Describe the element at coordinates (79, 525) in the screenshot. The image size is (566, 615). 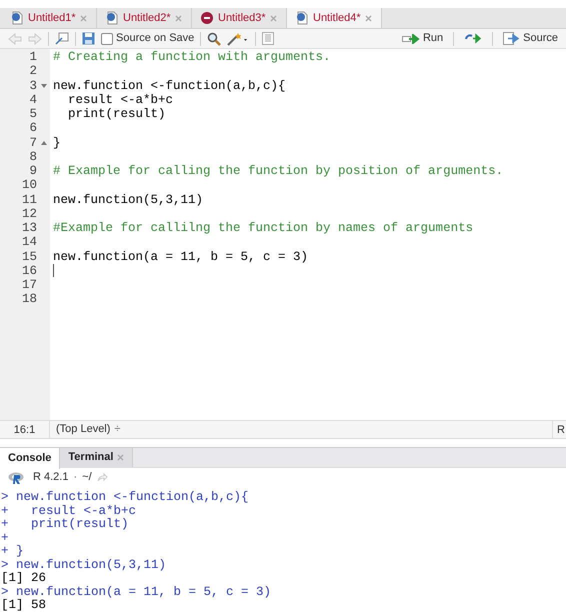
I see `console-command-text: print(result)` at that location.